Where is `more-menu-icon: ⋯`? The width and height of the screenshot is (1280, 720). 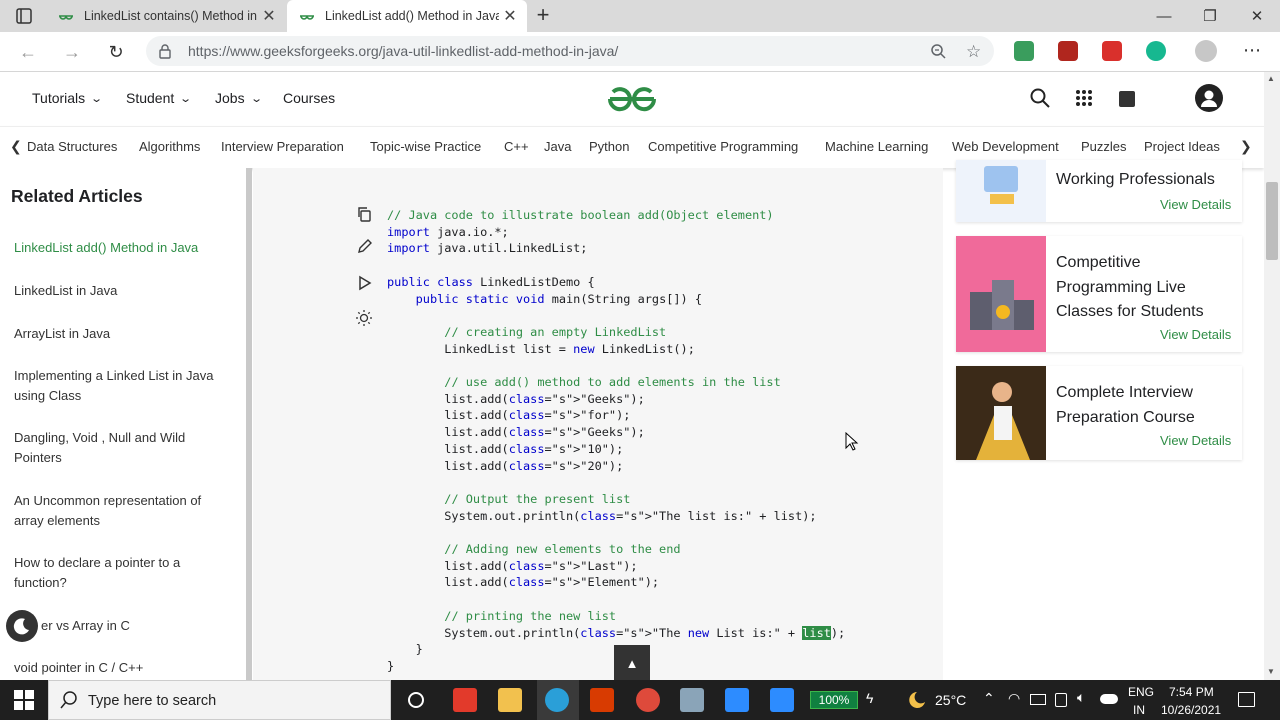
more-menu-icon: ⋯ is located at coordinates (1252, 50).